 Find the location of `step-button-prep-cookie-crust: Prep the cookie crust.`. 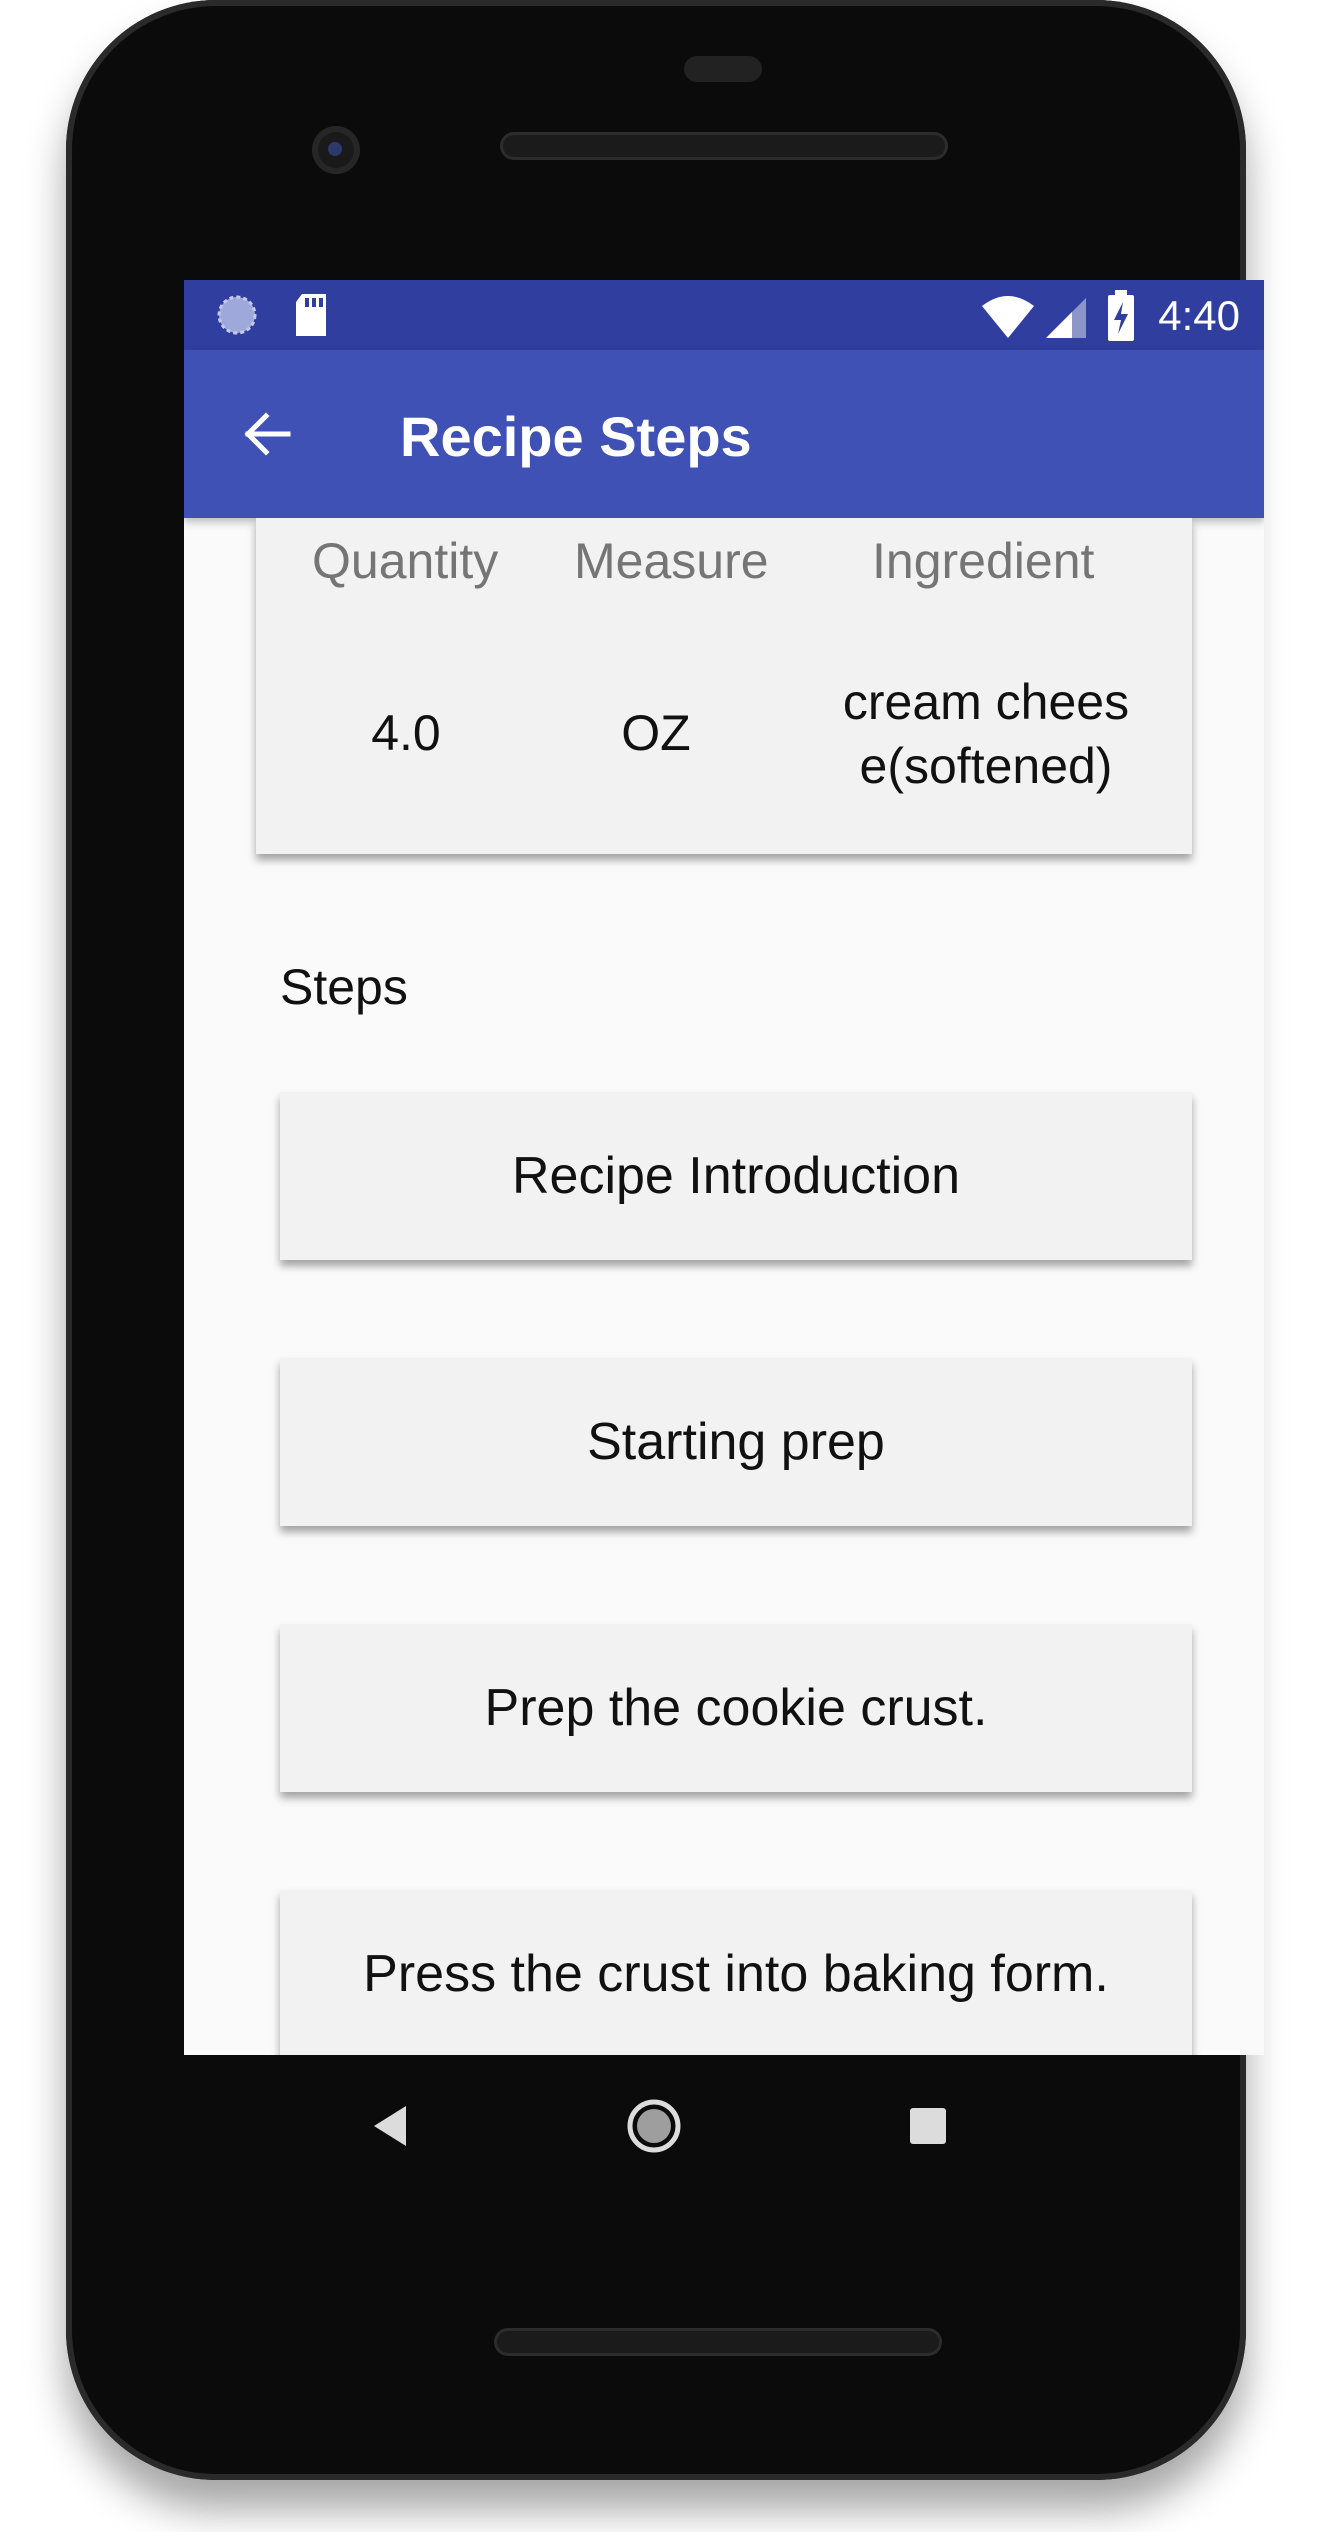

step-button-prep-cookie-crust: Prep the cookie crust. is located at coordinates (736, 1708).